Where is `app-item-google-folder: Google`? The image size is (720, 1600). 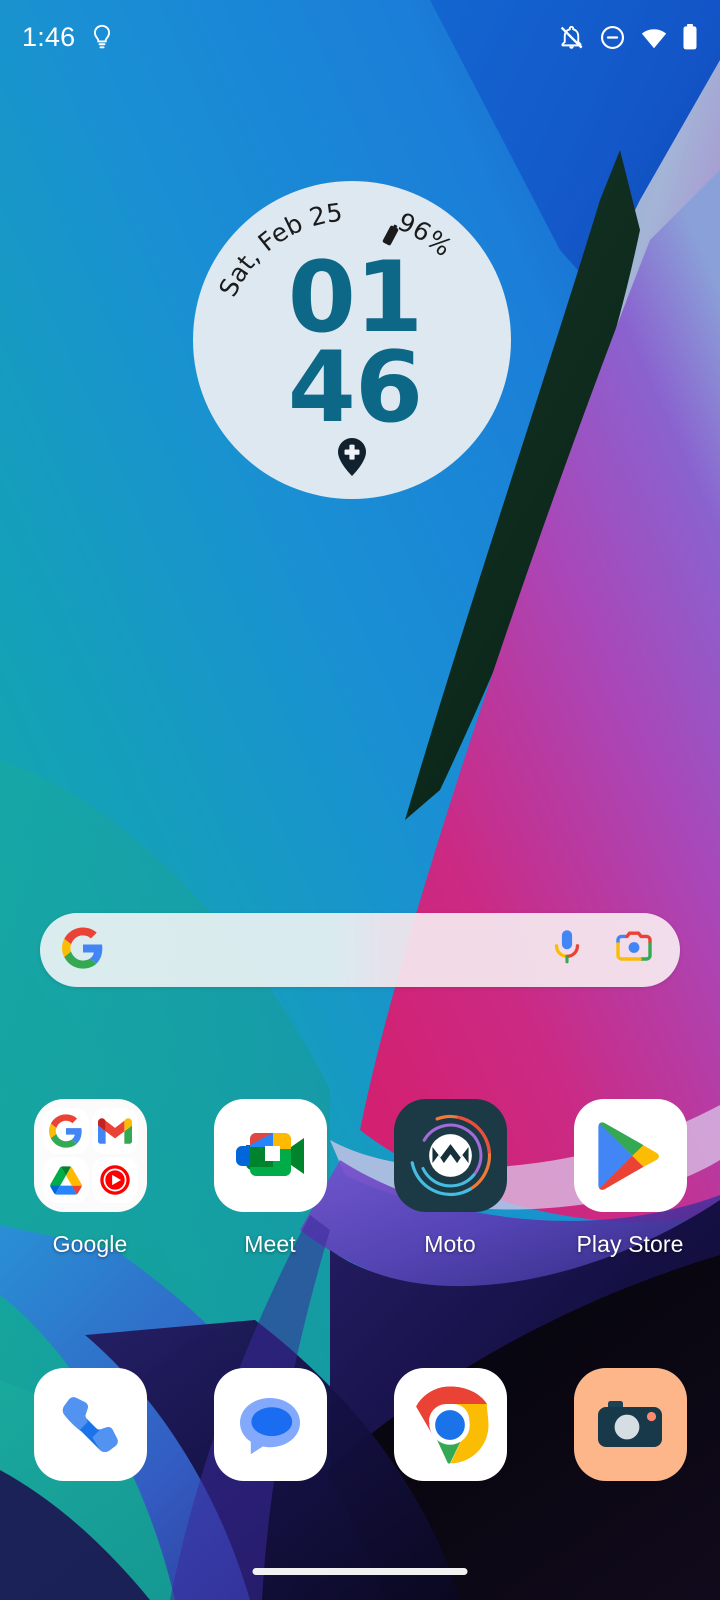
app-item-google-folder: Google is located at coordinates (90, 1178).